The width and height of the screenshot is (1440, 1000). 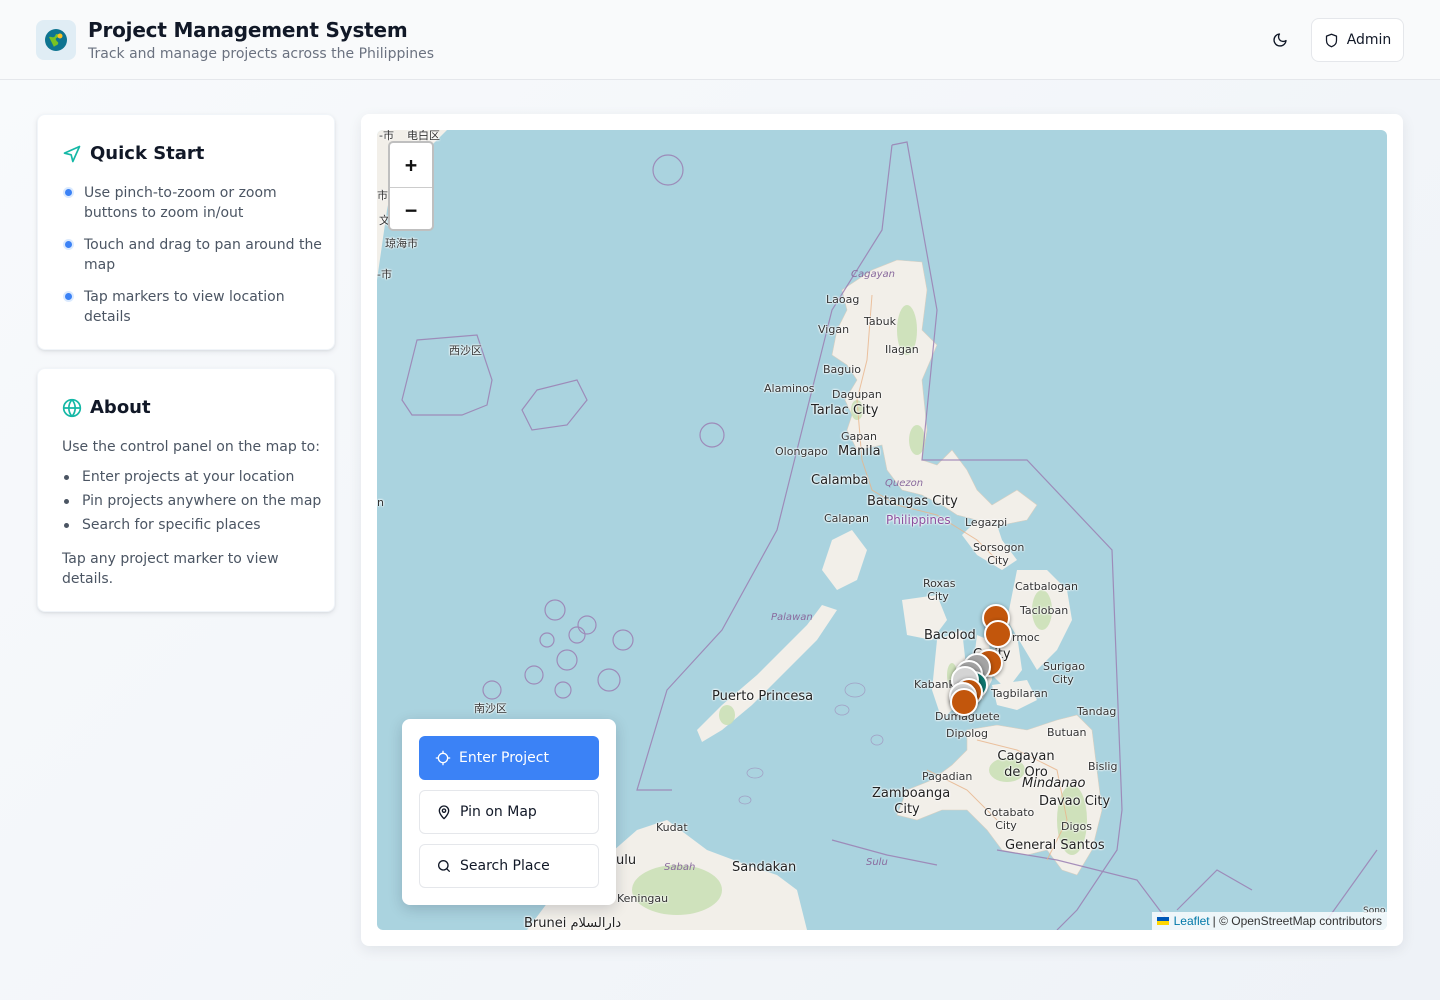 I want to click on map-label: Tacloban, so click(x=1044, y=610).